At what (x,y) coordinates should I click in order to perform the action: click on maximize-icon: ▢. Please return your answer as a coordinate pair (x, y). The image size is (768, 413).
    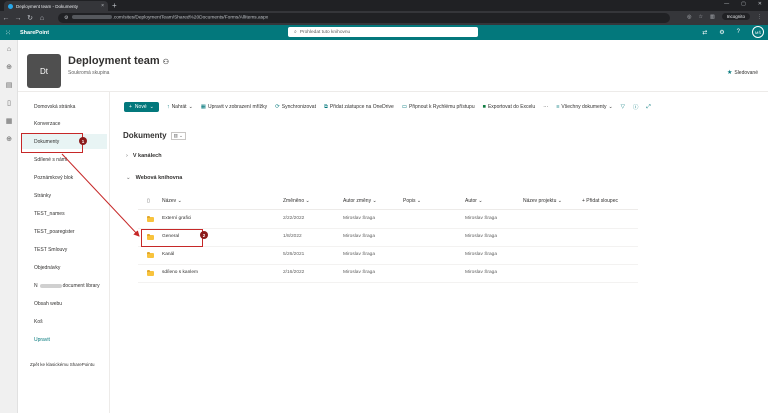
    Looking at the image, I should click on (743, 4).